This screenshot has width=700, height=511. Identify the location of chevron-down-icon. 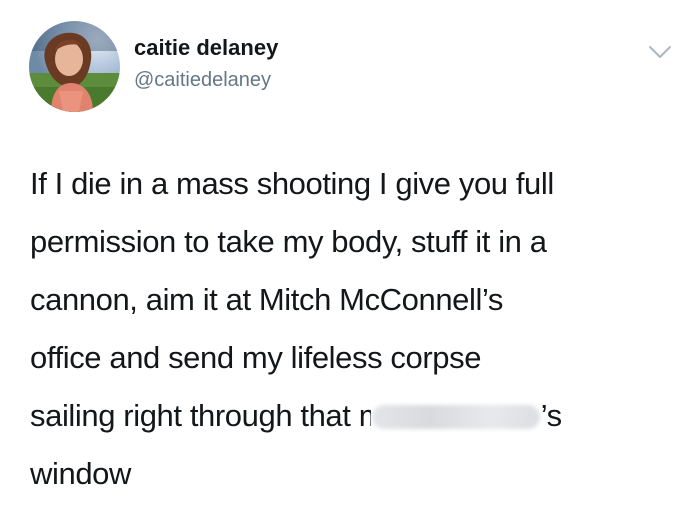
(660, 53).